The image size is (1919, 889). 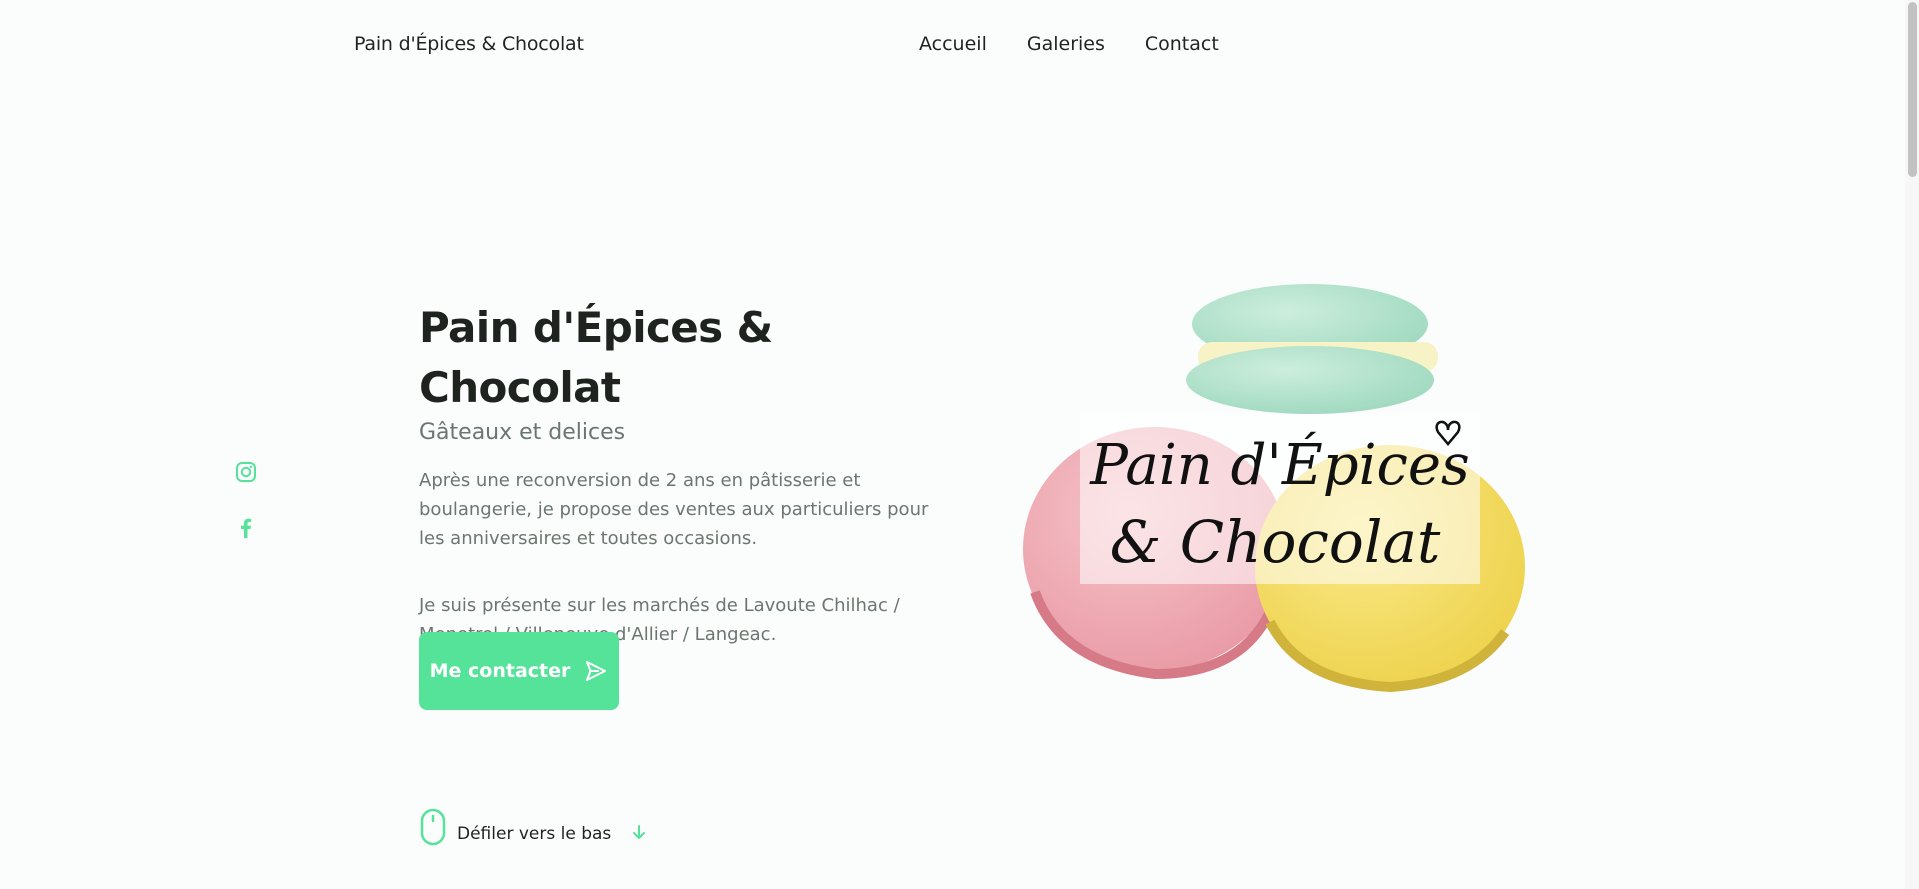 I want to click on contact-button: Me contacter, so click(x=519, y=671).